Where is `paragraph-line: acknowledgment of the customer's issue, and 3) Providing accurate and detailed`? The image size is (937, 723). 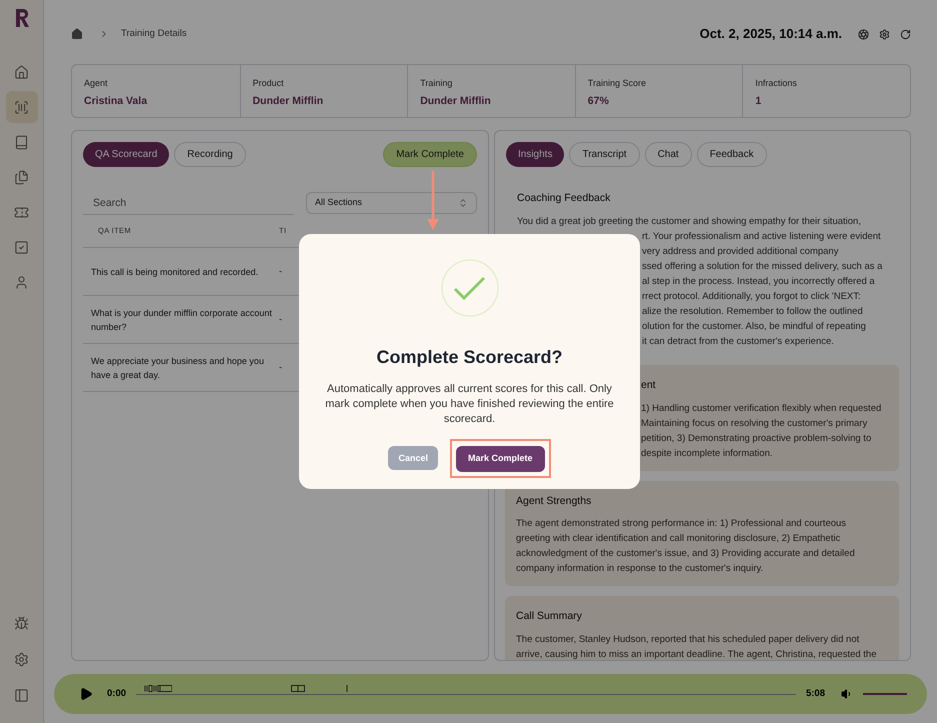 paragraph-line: acknowledgment of the customer's issue, and 3) Providing accurate and detailed is located at coordinates (686, 554).